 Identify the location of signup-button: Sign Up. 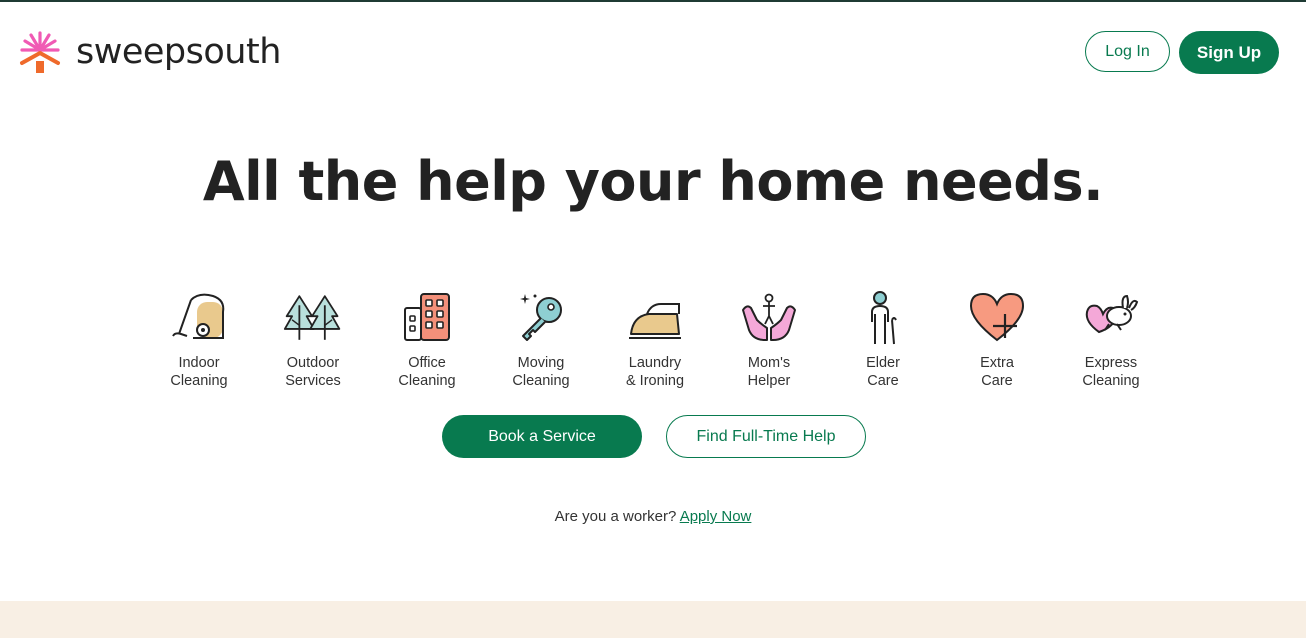
(1229, 52).